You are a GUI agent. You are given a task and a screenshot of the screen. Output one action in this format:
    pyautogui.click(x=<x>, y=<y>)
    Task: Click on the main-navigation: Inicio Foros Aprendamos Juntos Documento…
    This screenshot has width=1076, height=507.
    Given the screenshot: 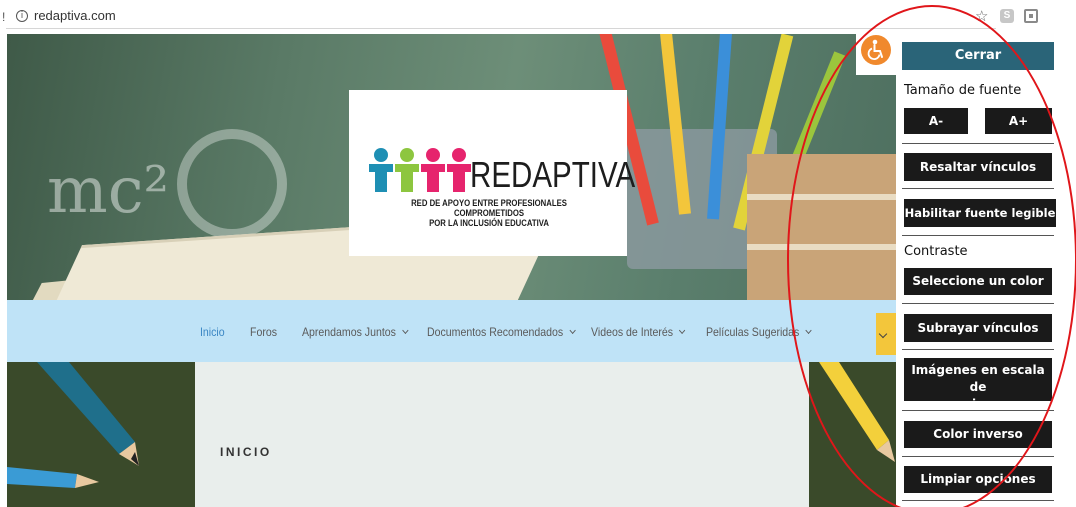 What is the action you would take?
    pyautogui.click(x=455, y=331)
    